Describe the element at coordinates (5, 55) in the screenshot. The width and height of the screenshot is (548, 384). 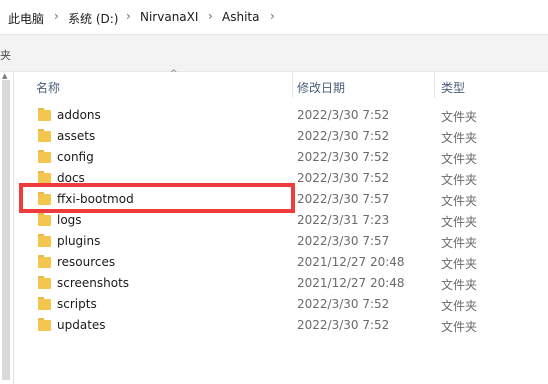
I see `nav-pane-label: 夹` at that location.